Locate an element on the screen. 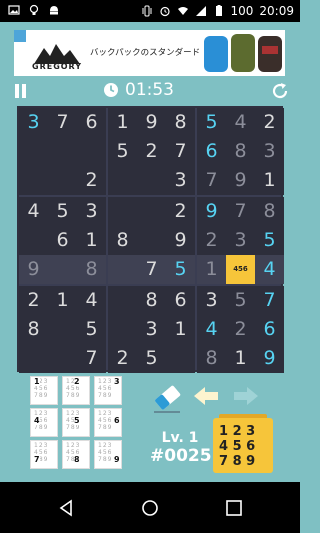 The height and width of the screenshot is (533, 320). note-tile: 123 456 789 7 is located at coordinates (44, 454).